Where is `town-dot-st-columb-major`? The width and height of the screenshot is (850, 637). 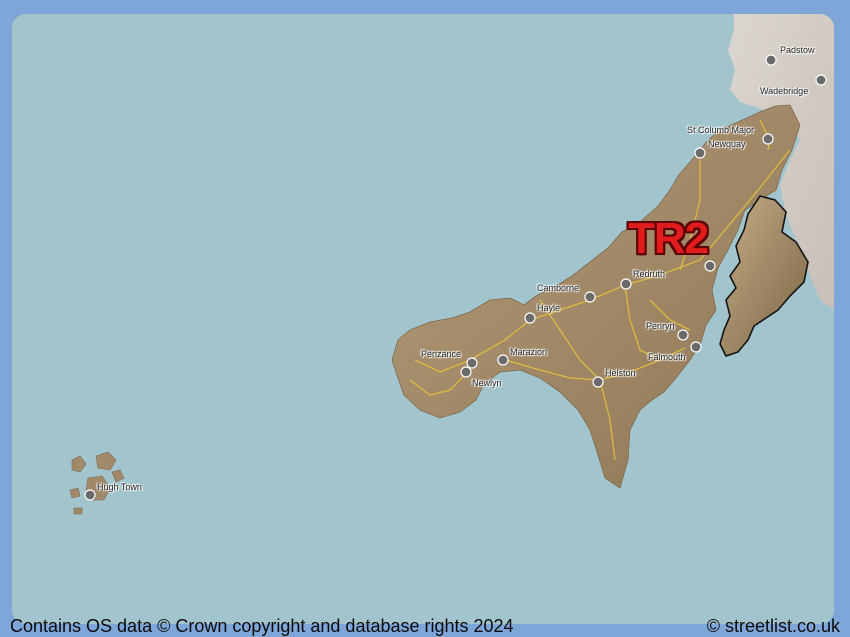
town-dot-st-columb-major is located at coordinates (768, 139).